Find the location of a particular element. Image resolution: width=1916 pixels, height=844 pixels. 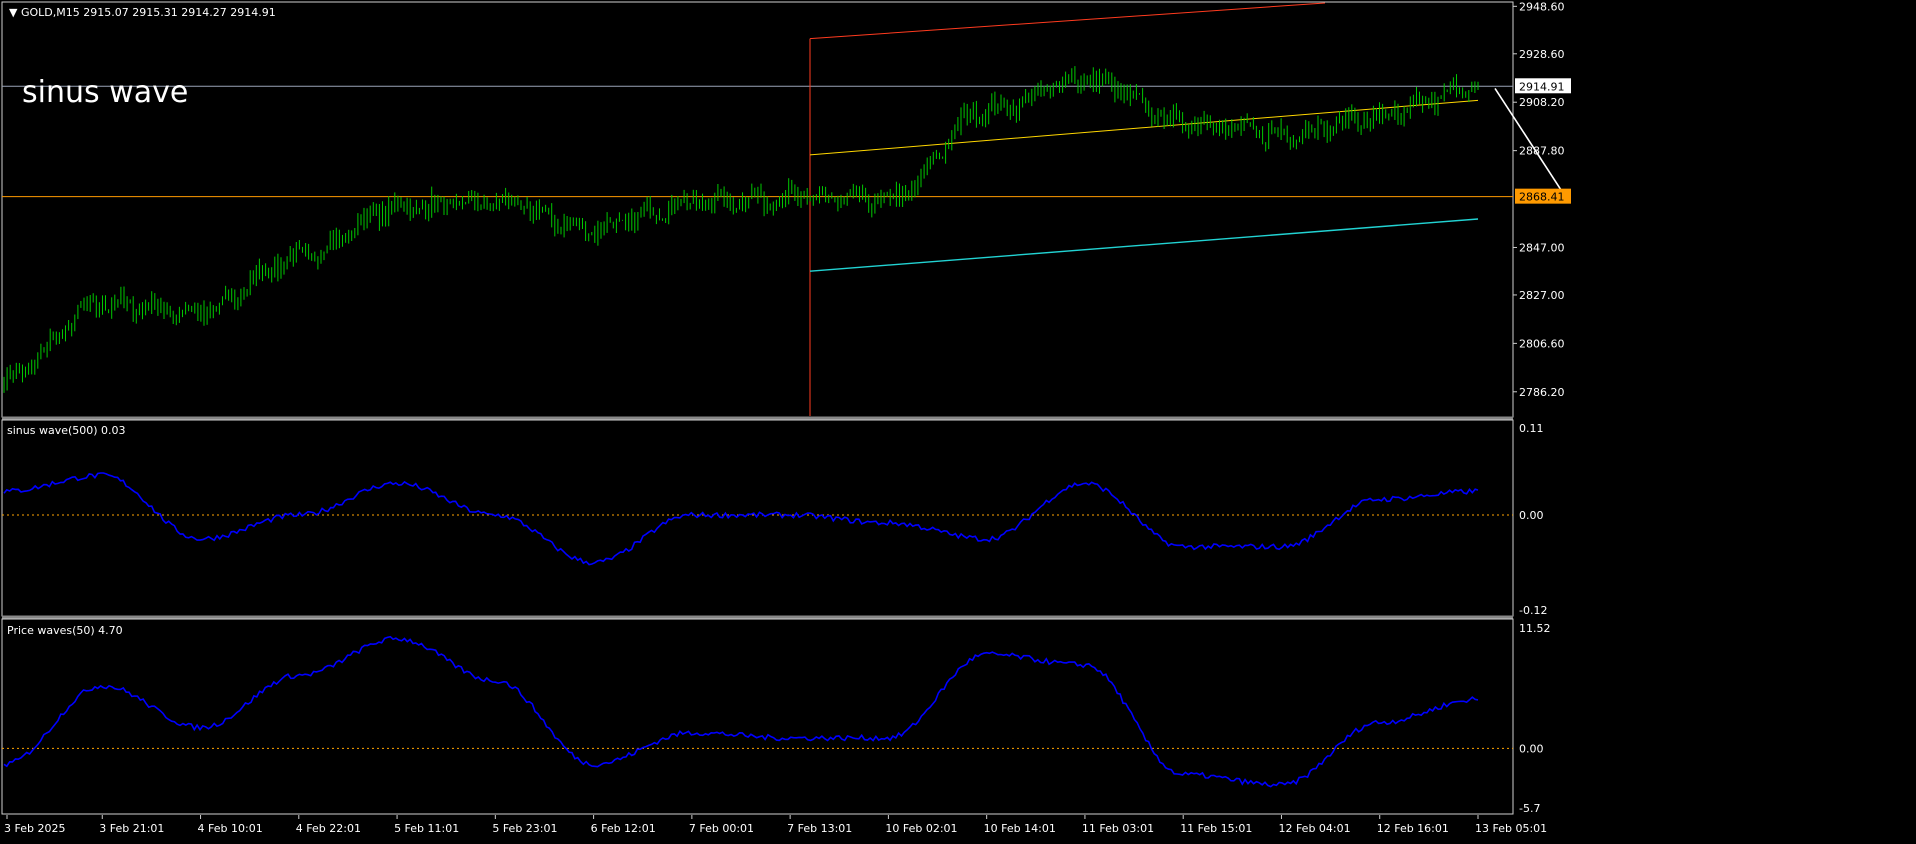

price-axis-label: 2948.60 is located at coordinates (1542, 6).